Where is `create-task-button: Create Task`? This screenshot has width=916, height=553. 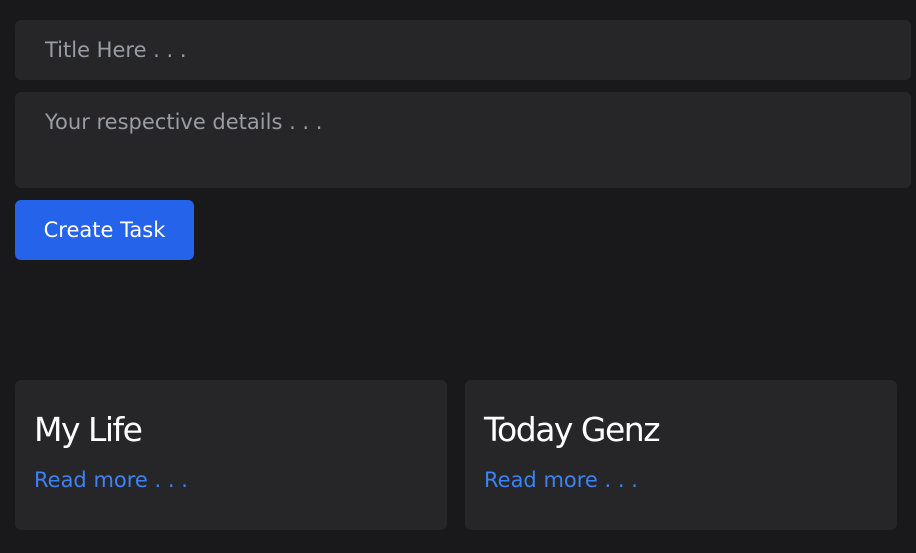 create-task-button: Create Task is located at coordinates (104, 230).